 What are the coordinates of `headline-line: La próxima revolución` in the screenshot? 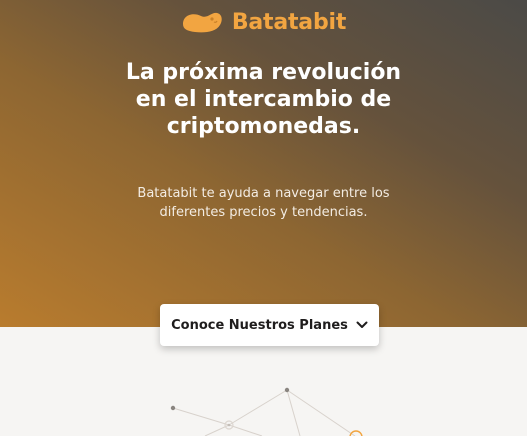 It's located at (263, 72).